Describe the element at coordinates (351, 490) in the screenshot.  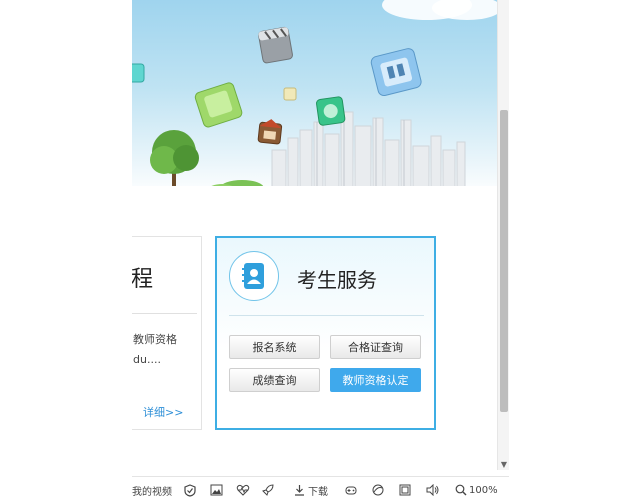
I see `game-controller-icon` at that location.